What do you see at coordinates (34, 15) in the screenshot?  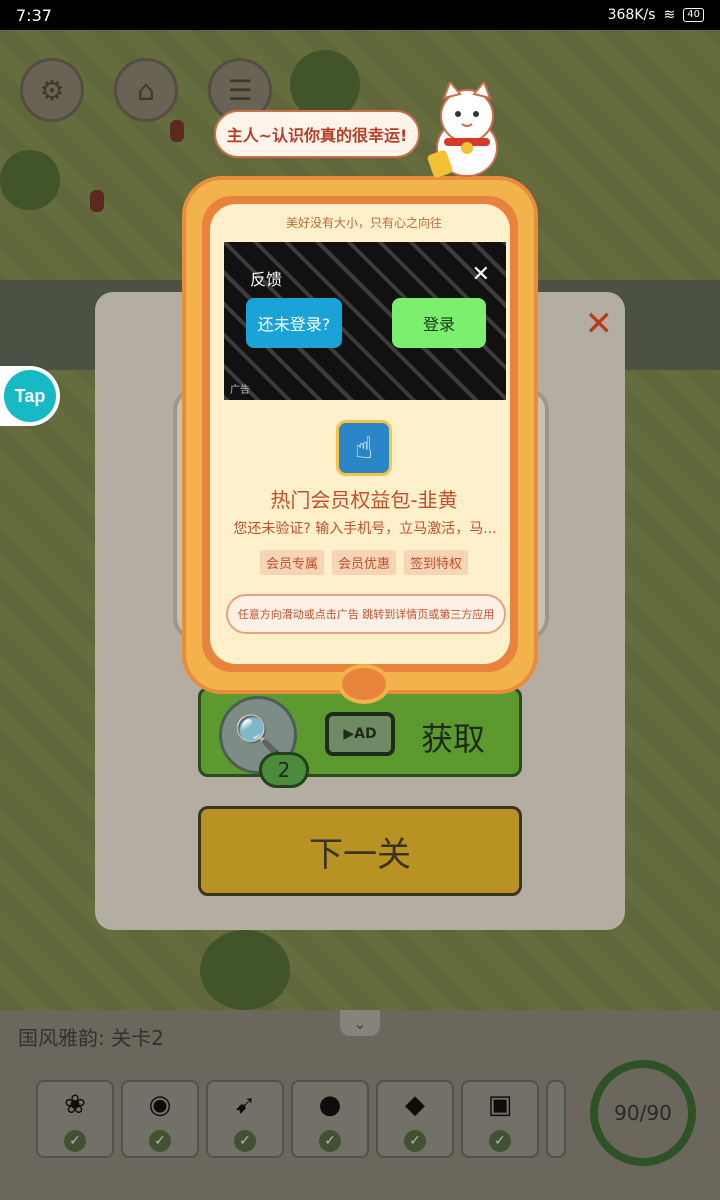 I see `clock: 7:37` at bounding box center [34, 15].